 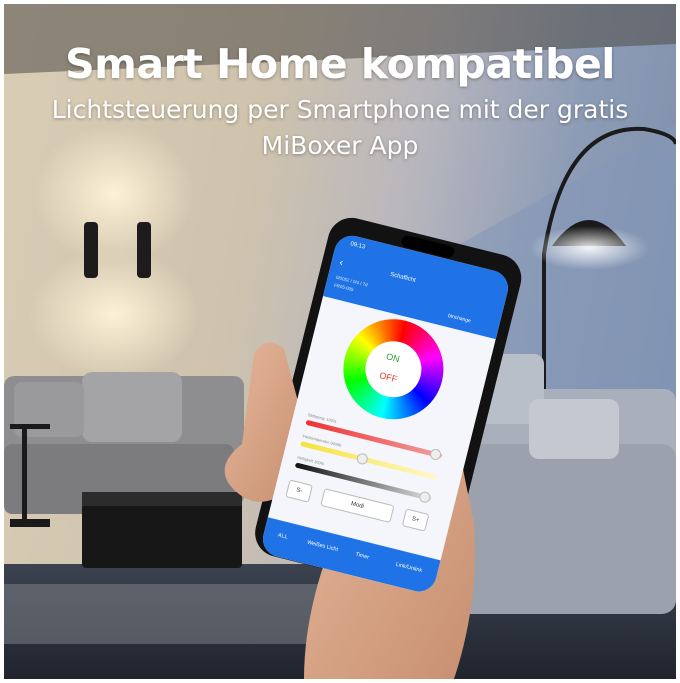 I want to click on tab-white-light: Weißes Licht, so click(x=322, y=546).